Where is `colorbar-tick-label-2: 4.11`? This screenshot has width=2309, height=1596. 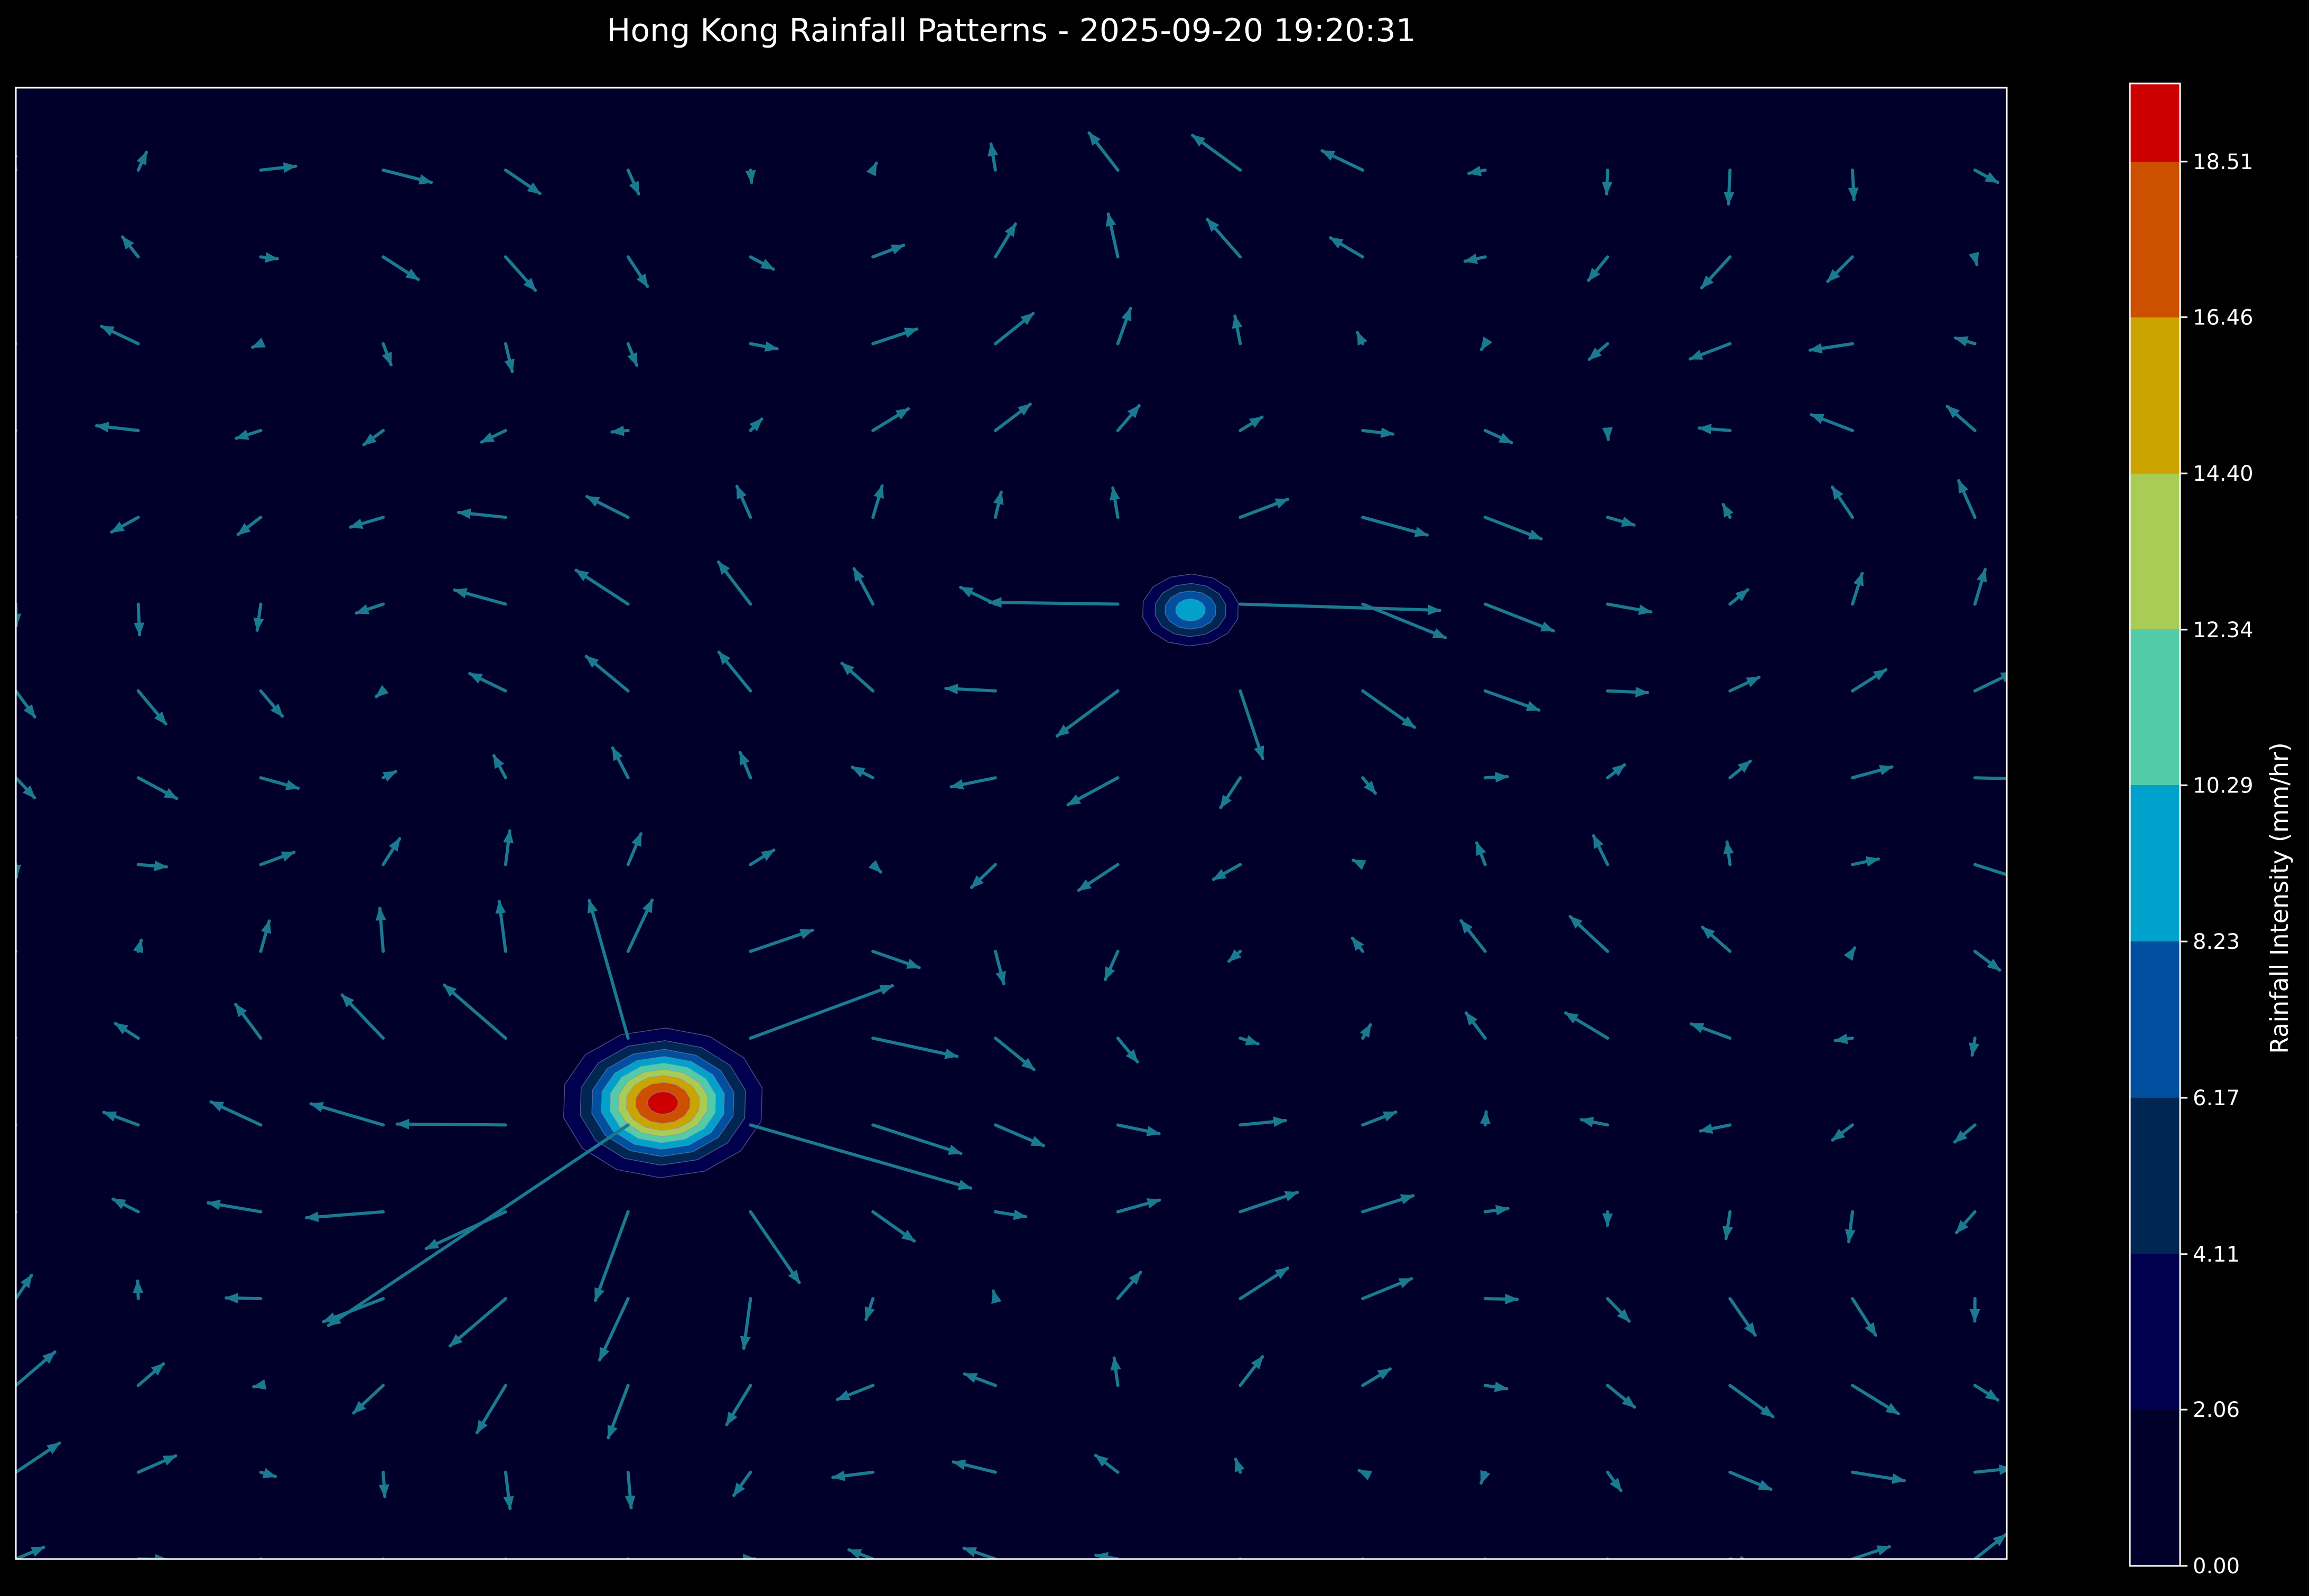 colorbar-tick-label-2: 4.11 is located at coordinates (2216, 1255).